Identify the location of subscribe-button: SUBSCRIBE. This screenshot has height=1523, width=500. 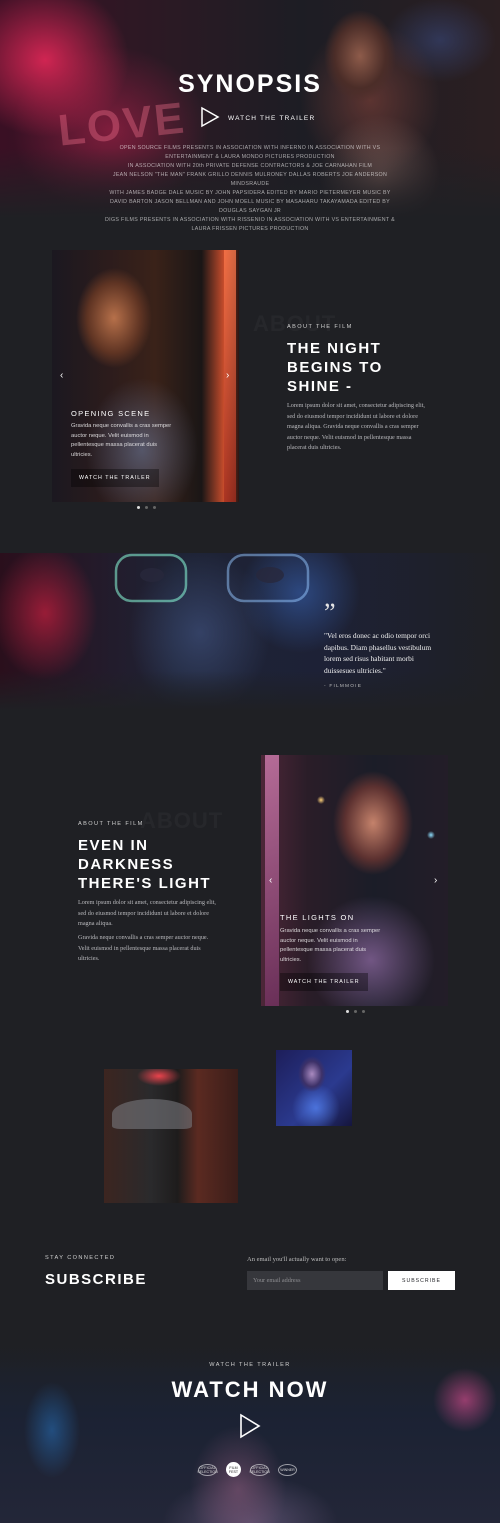
(421, 1280).